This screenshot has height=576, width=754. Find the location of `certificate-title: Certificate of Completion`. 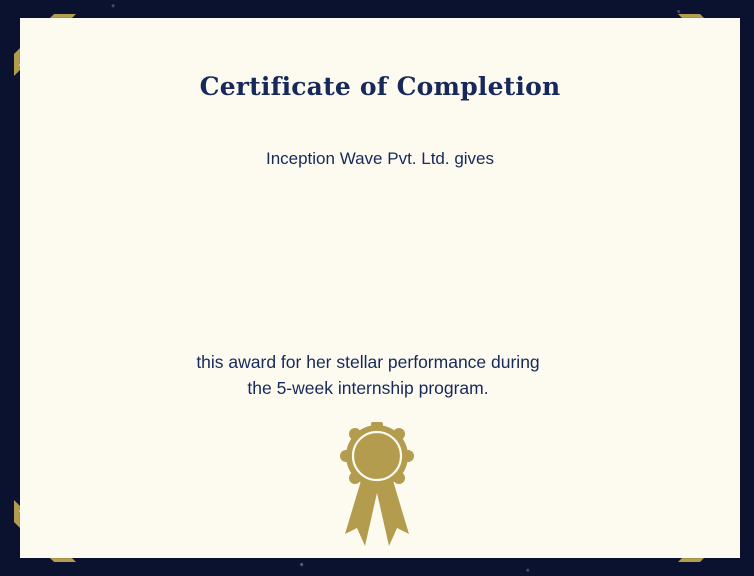

certificate-title: Certificate of Completion is located at coordinates (380, 86).